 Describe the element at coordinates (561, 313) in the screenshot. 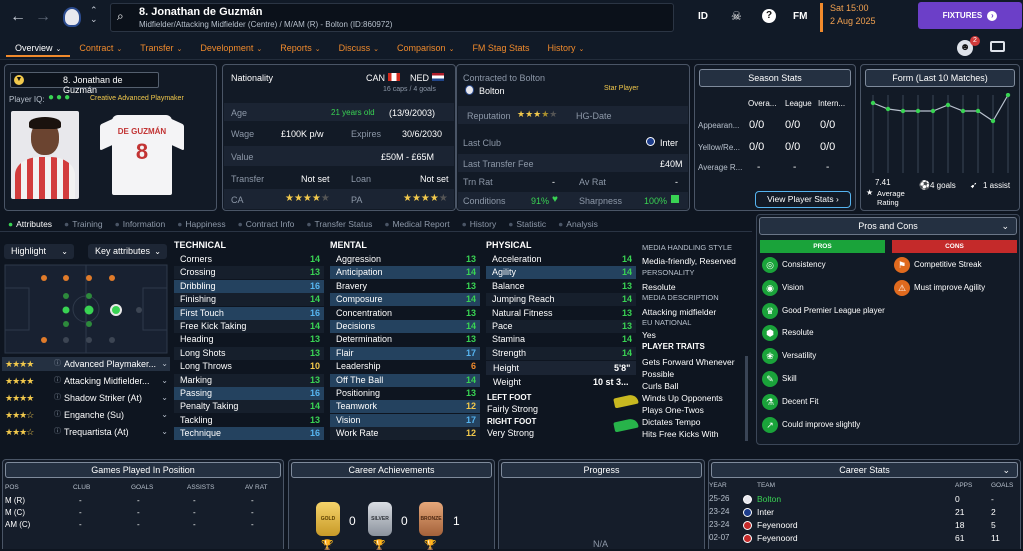

I see `attribute-row: Natural Fitness 13` at that location.